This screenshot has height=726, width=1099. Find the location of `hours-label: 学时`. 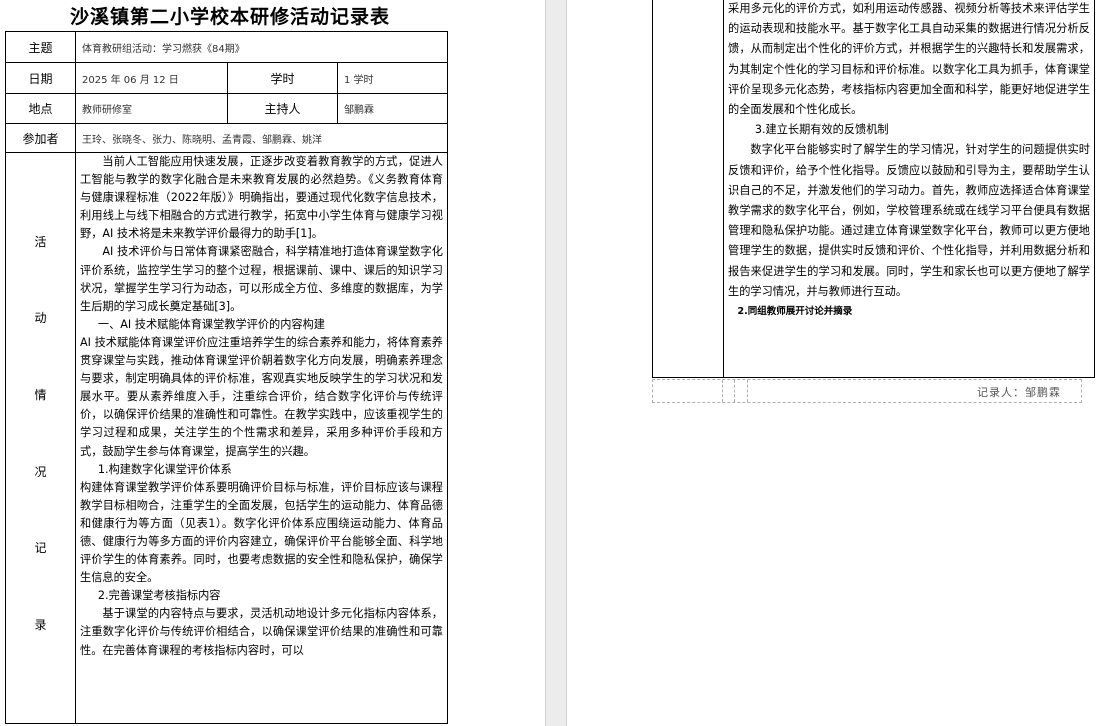

hours-label: 学时 is located at coordinates (283, 78).